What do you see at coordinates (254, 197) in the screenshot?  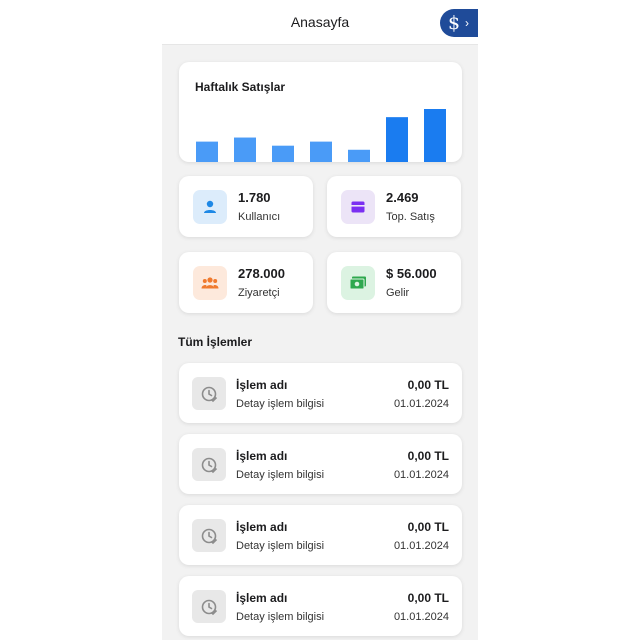 I see `stat-value: 1.780` at bounding box center [254, 197].